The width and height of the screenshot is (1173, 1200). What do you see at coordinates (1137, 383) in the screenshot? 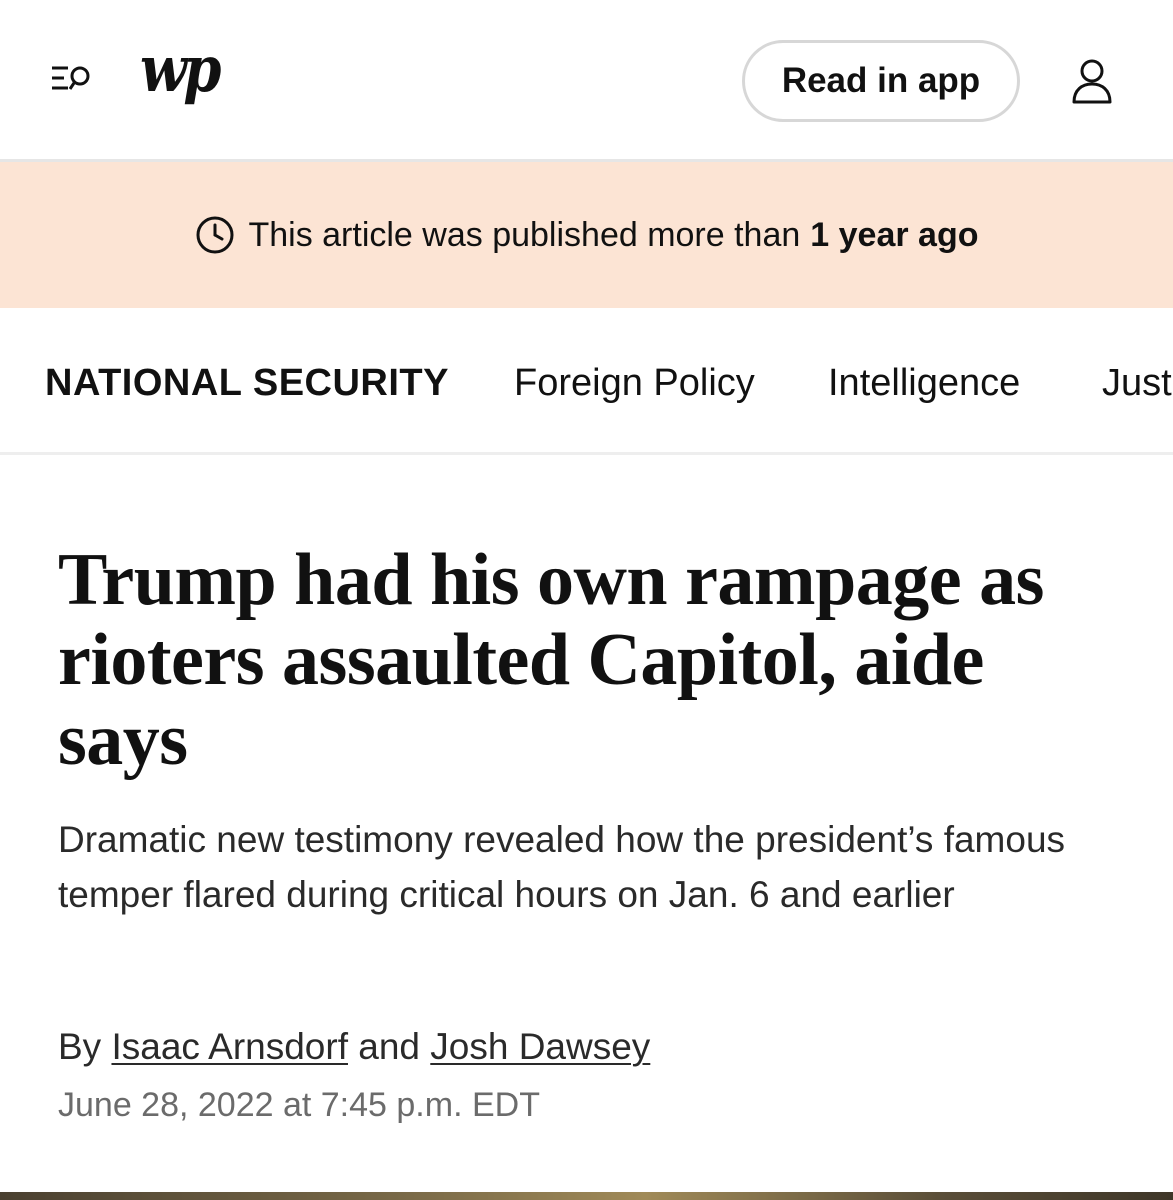
I see `nav-item-justice: Just` at bounding box center [1137, 383].